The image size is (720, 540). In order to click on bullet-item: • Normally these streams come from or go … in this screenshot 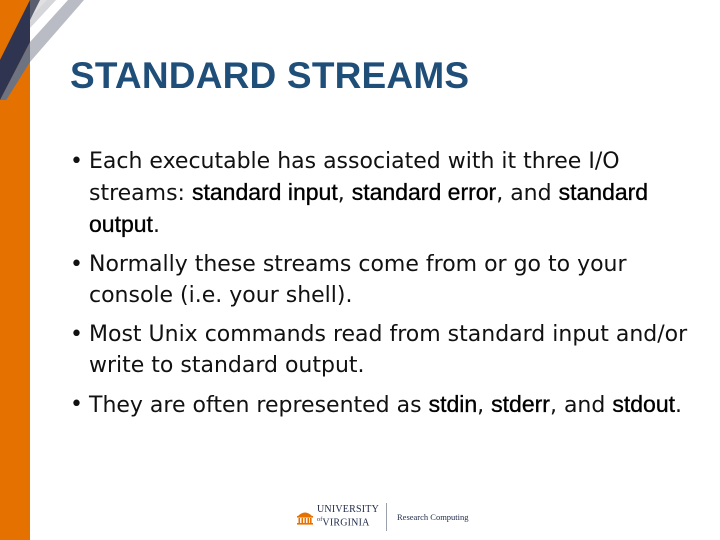, I will do `click(380, 280)`.